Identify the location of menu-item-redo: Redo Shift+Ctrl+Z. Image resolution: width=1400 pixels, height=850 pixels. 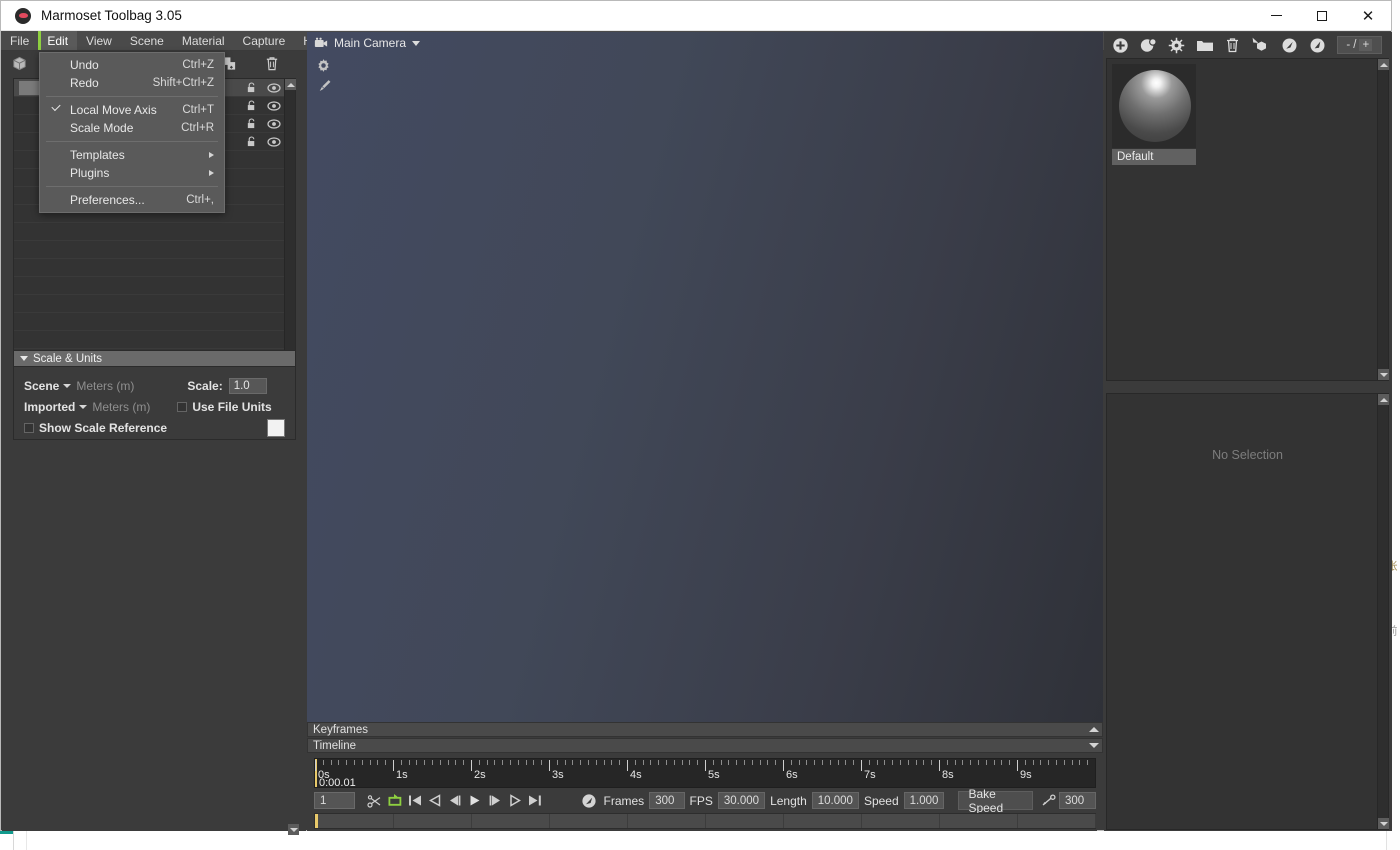
(132, 83).